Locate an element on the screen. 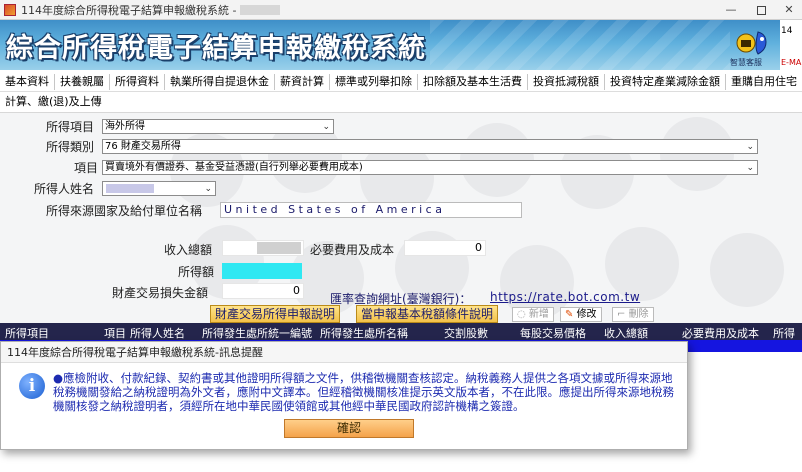 The image size is (802, 472). item-label: 項目 is located at coordinates (86, 168).